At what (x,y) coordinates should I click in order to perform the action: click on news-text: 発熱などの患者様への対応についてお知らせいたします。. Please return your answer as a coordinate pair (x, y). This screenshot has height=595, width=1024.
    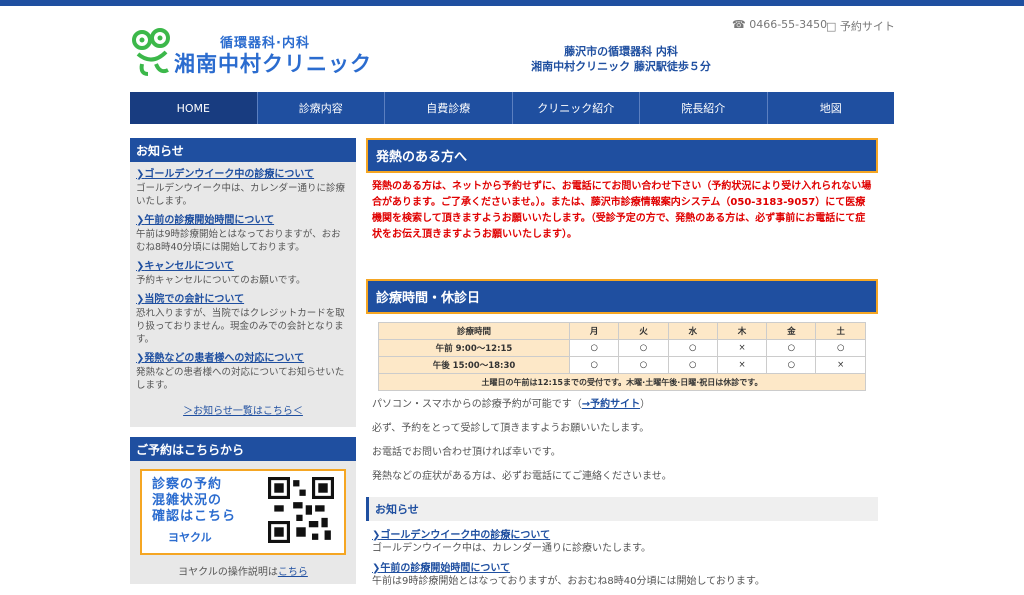
    Looking at the image, I should click on (240, 379).